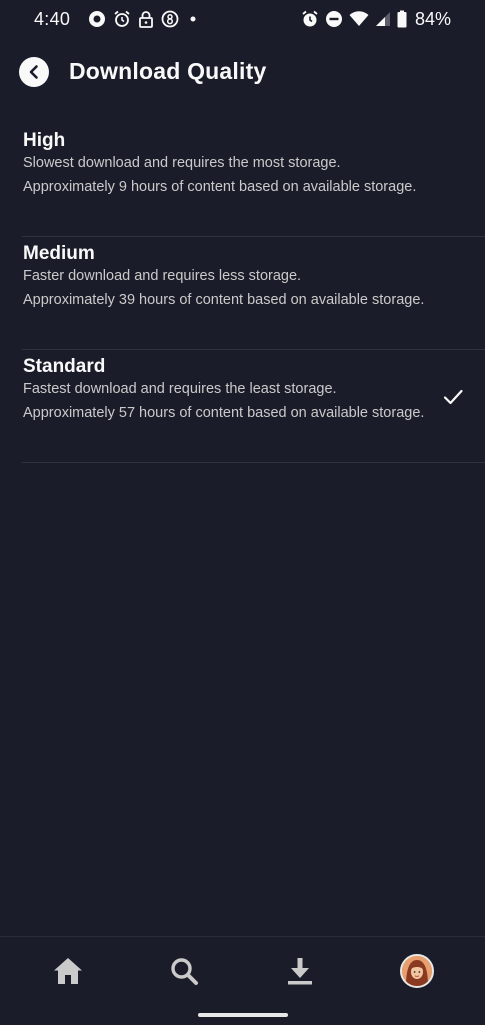 This screenshot has height=1025, width=485. What do you see at coordinates (170, 19) in the screenshot?
I see `number-badge-icon` at bounding box center [170, 19].